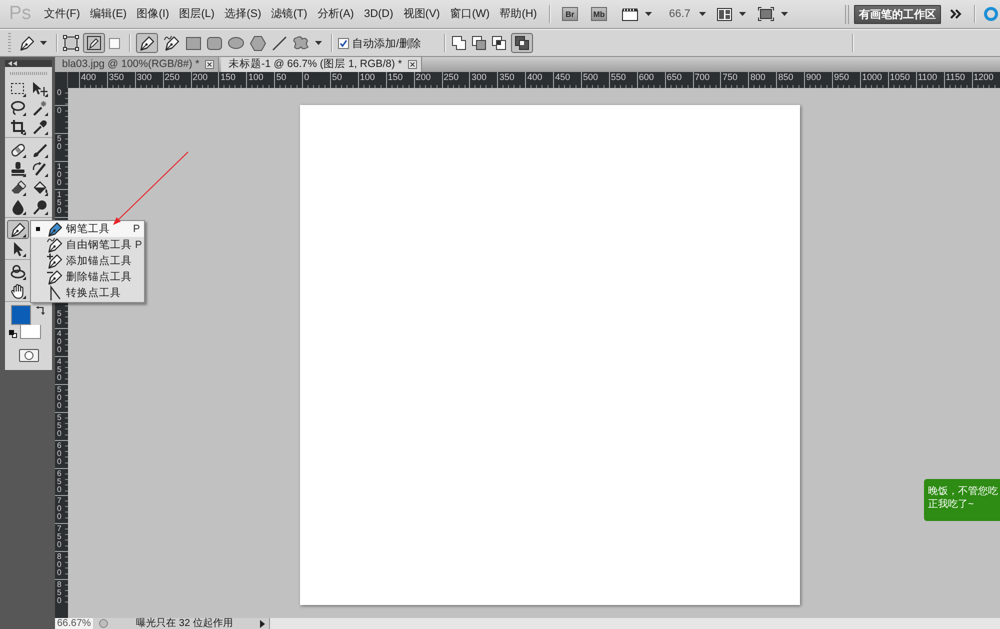 Image resolution: width=1000 pixels, height=629 pixels. What do you see at coordinates (137, 64) in the screenshot?
I see `document-tab: bla03.jpg @ 100%(RGB/8#) *` at bounding box center [137, 64].